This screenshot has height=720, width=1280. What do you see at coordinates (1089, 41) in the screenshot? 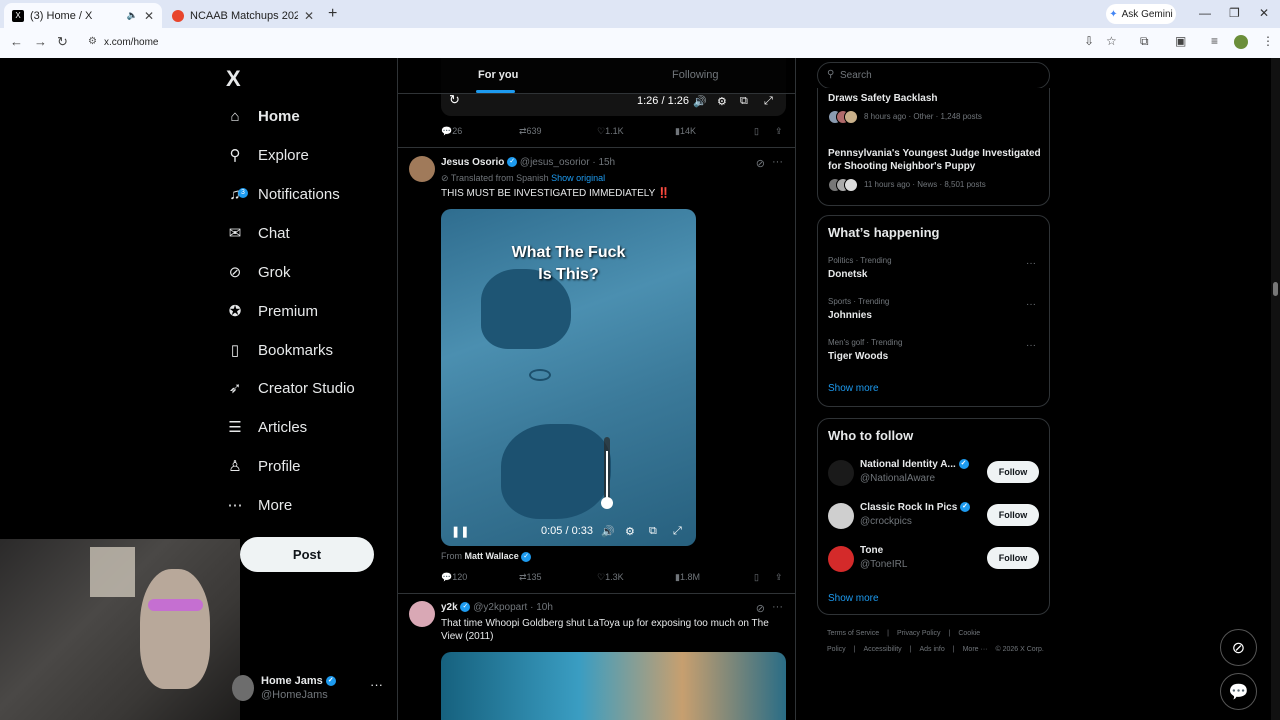
I see `install-icon: ⇩` at bounding box center [1089, 41].